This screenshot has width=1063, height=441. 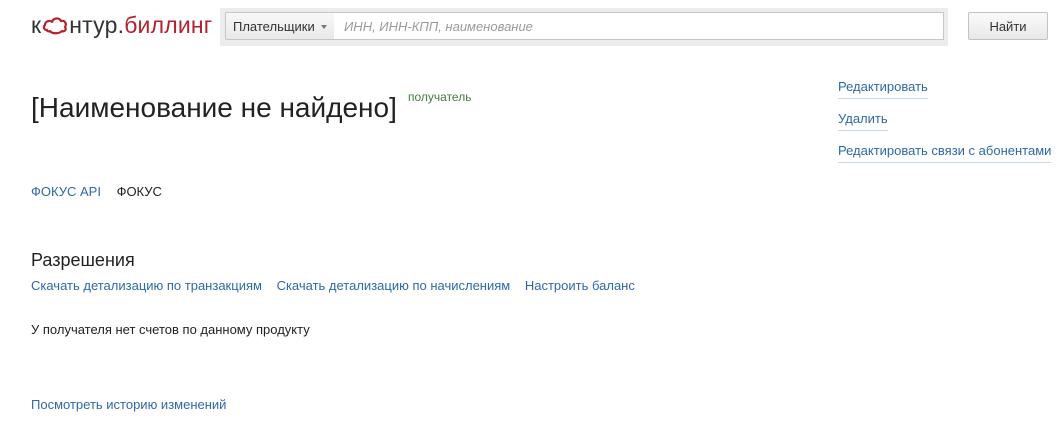 What do you see at coordinates (146, 285) in the screenshot?
I see `download-transactions-link: Скачать детализацию по транзакциям` at bounding box center [146, 285].